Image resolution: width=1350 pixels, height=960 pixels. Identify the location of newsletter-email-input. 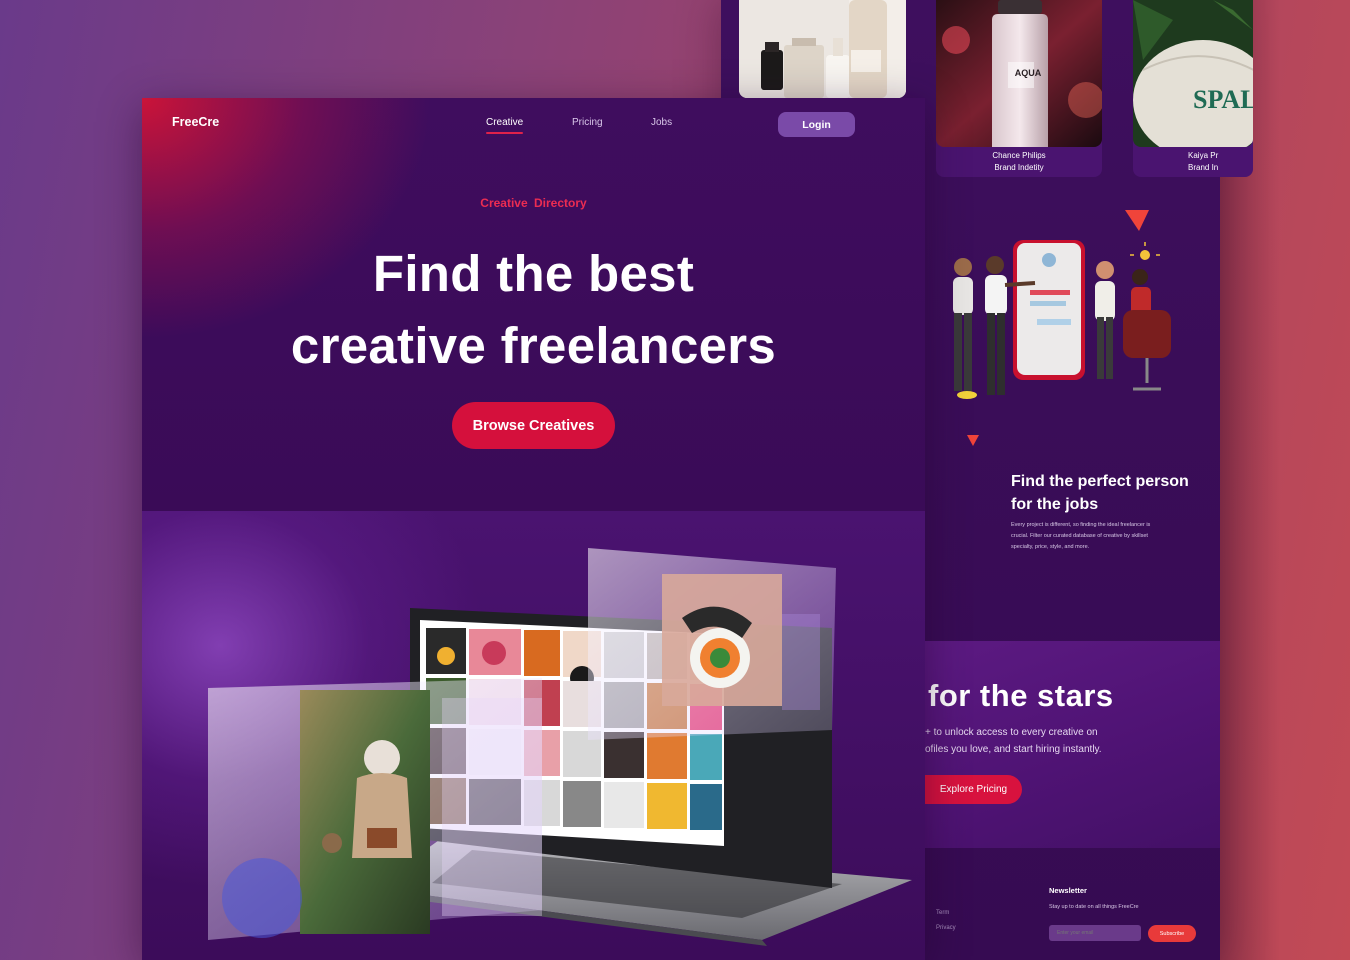
(1095, 933).